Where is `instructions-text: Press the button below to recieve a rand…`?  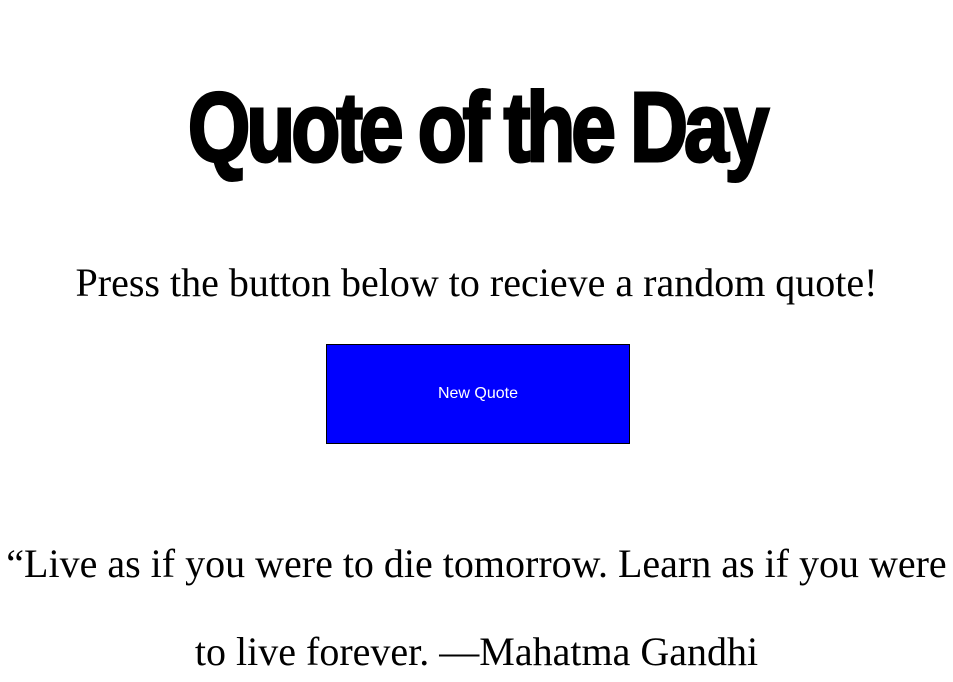 instructions-text: Press the button below to recieve a rand… is located at coordinates (476, 282).